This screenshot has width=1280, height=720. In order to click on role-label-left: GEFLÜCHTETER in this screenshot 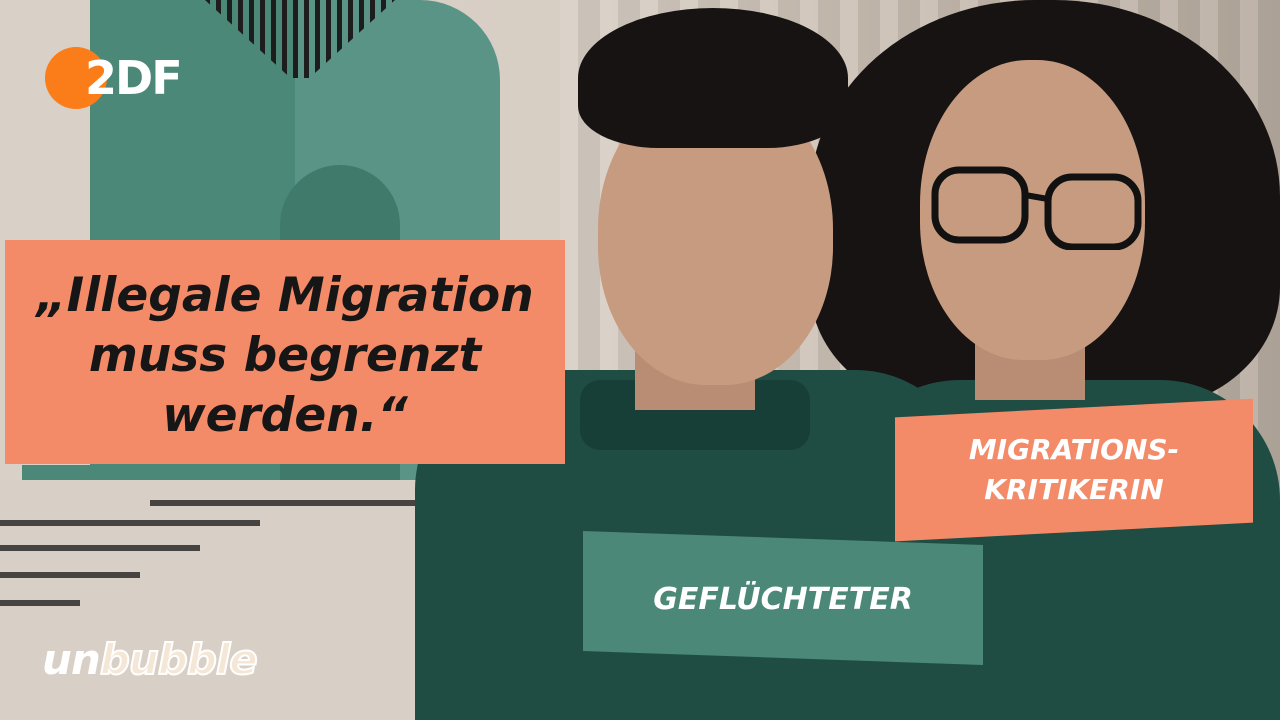, I will do `click(783, 599)`.